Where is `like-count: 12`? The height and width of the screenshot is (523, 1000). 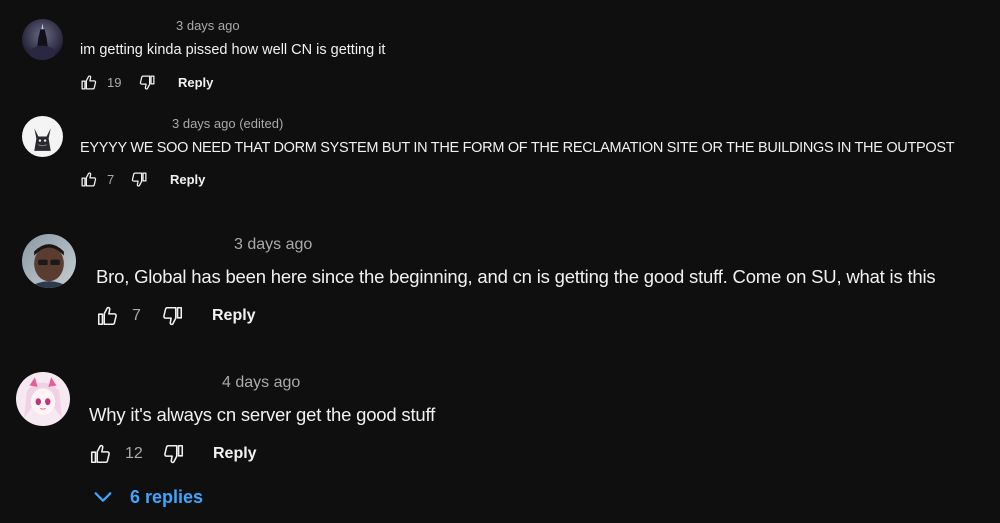
like-count: 12 is located at coordinates (134, 453).